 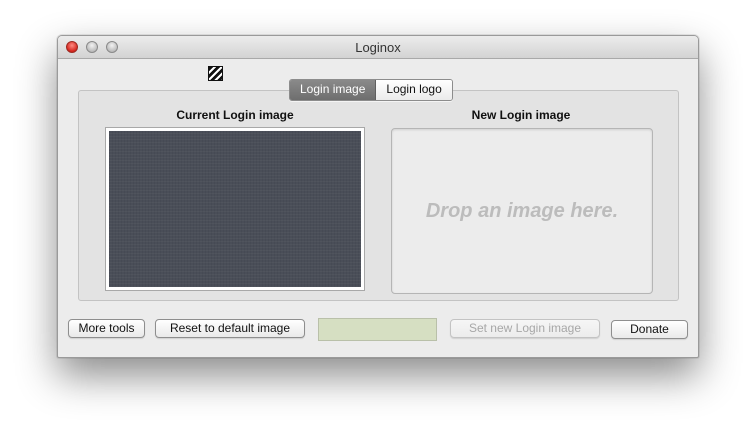 I want to click on title-bar: Loginox, so click(x=378, y=47).